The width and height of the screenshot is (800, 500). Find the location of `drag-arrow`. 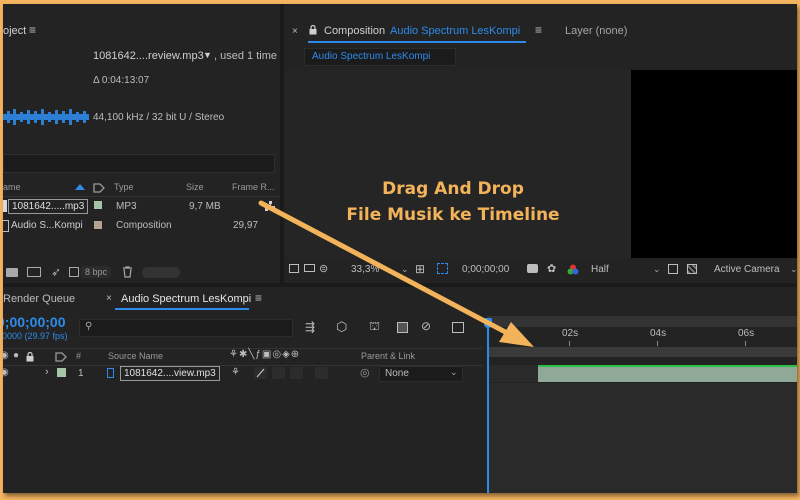

drag-arrow is located at coordinates (396, 273).